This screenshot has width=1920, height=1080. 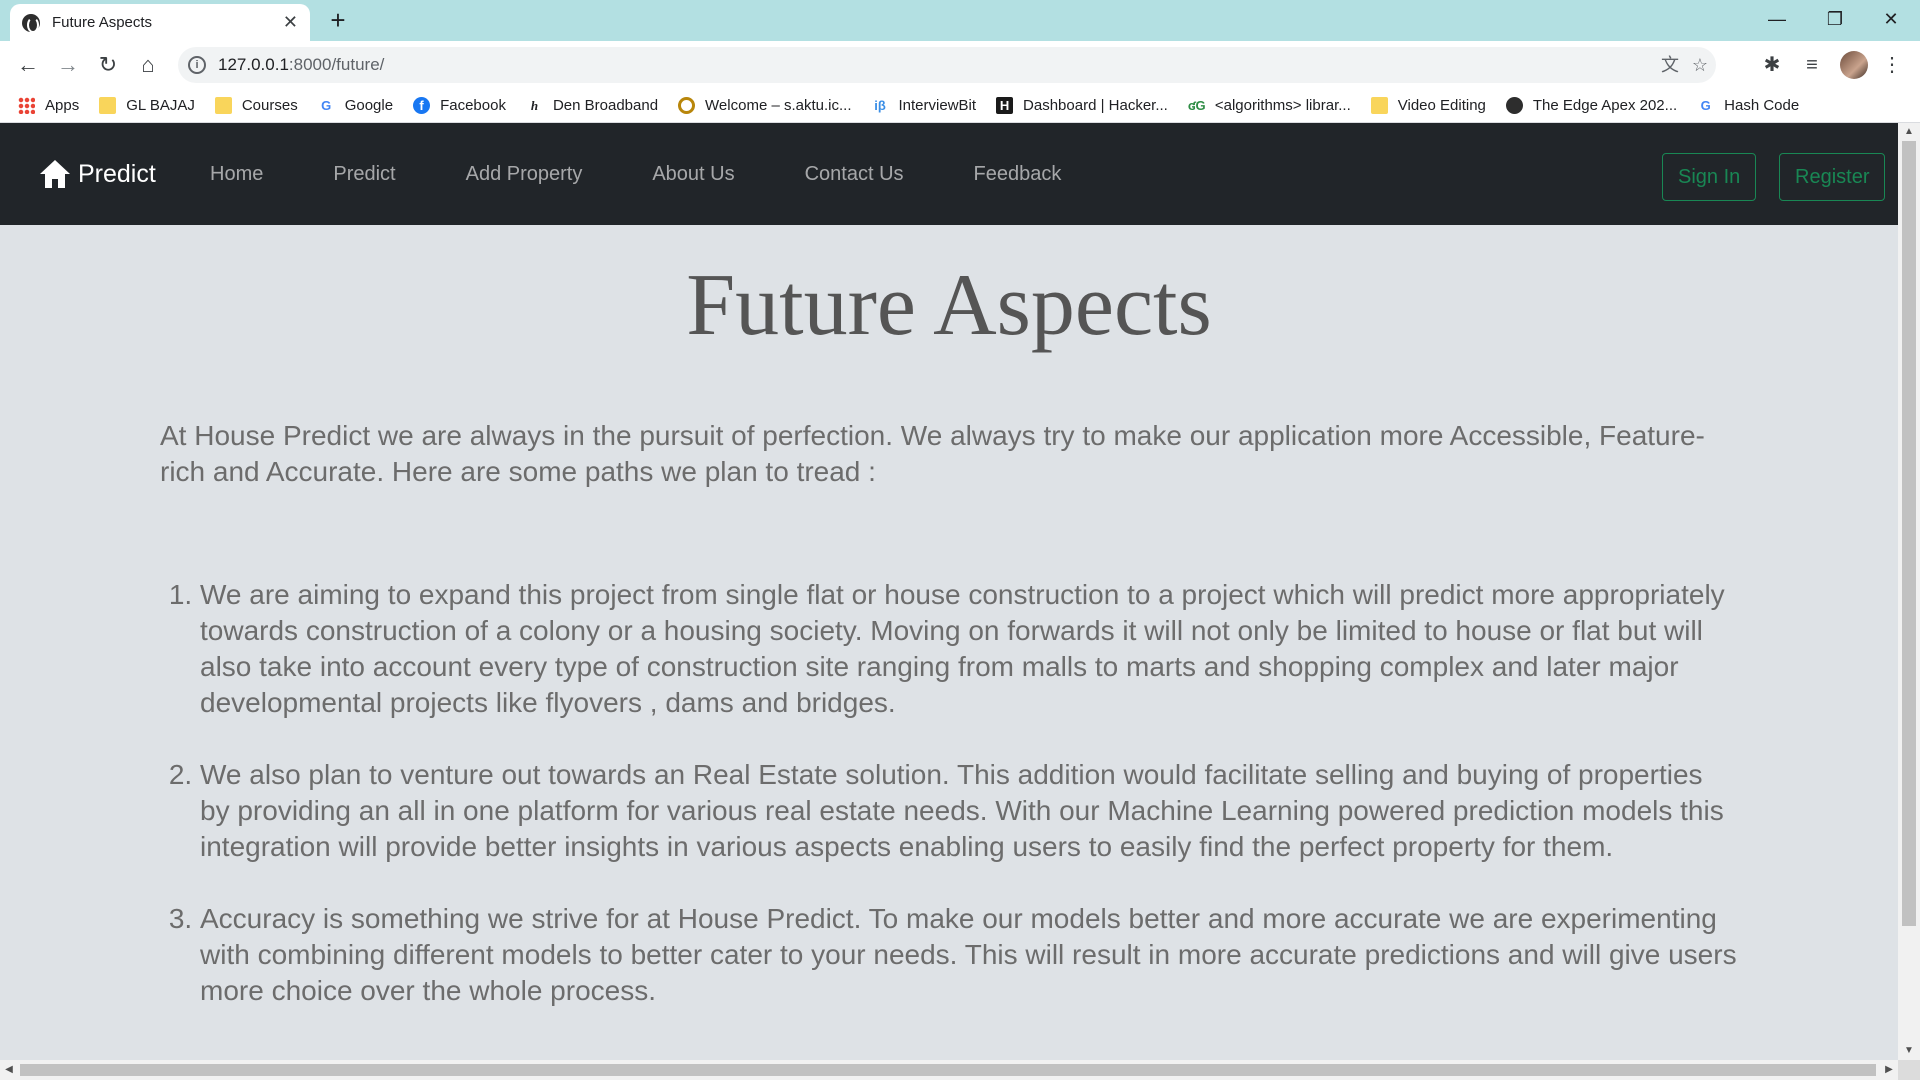 I want to click on bookmark-interviewbit: iβ InterviewBit, so click(x=924, y=105).